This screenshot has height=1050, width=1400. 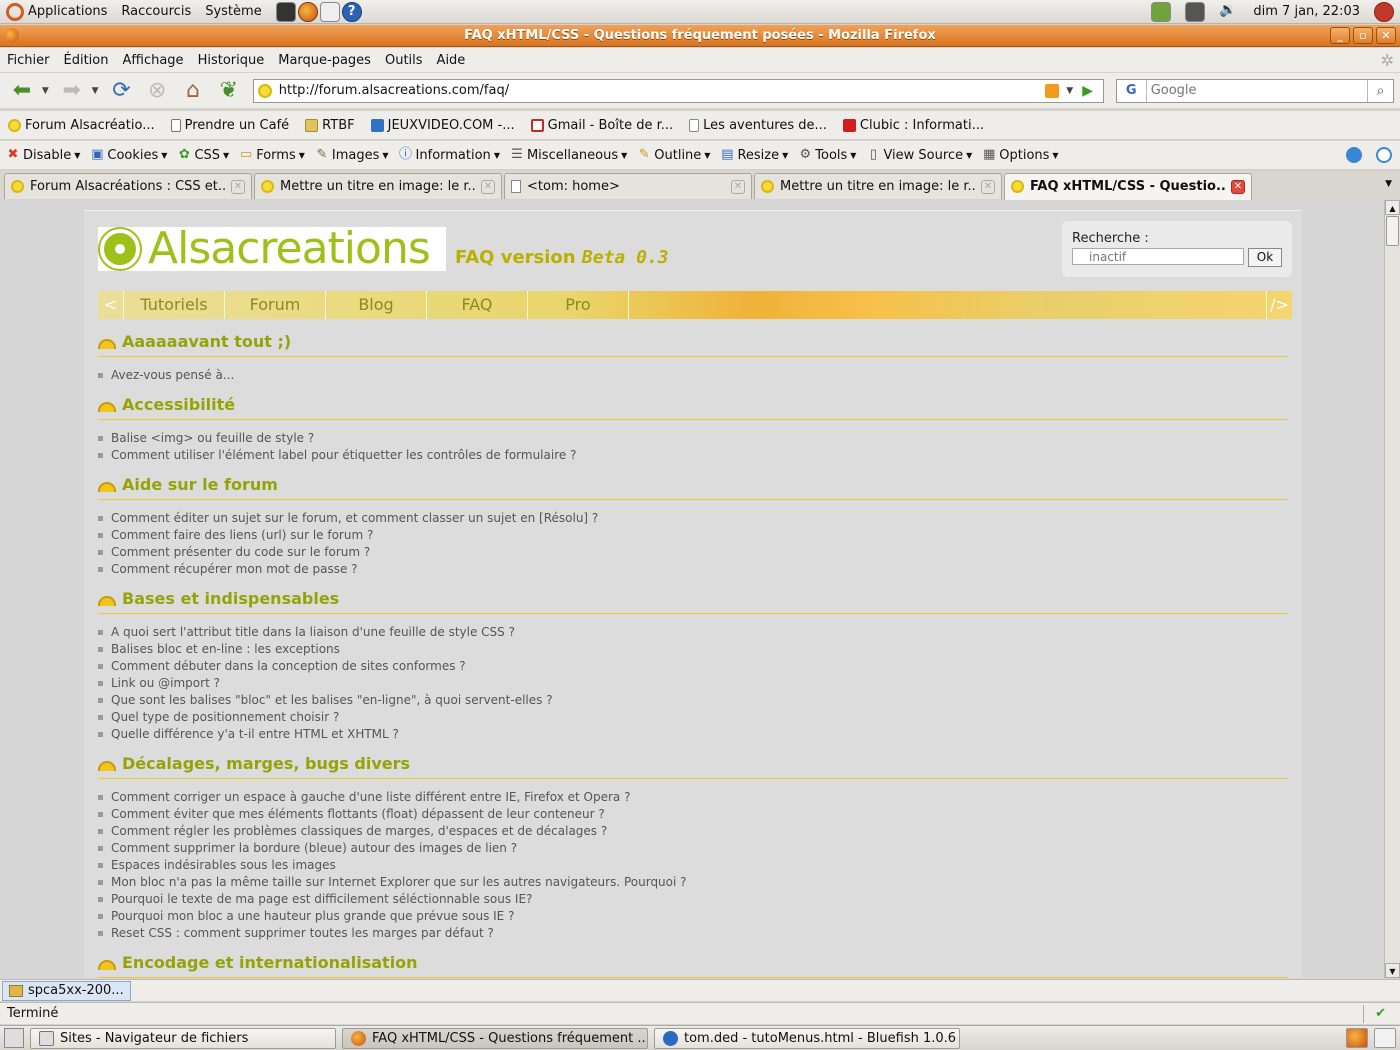 I want to click on mail-launcher-icon, so click(x=329, y=11).